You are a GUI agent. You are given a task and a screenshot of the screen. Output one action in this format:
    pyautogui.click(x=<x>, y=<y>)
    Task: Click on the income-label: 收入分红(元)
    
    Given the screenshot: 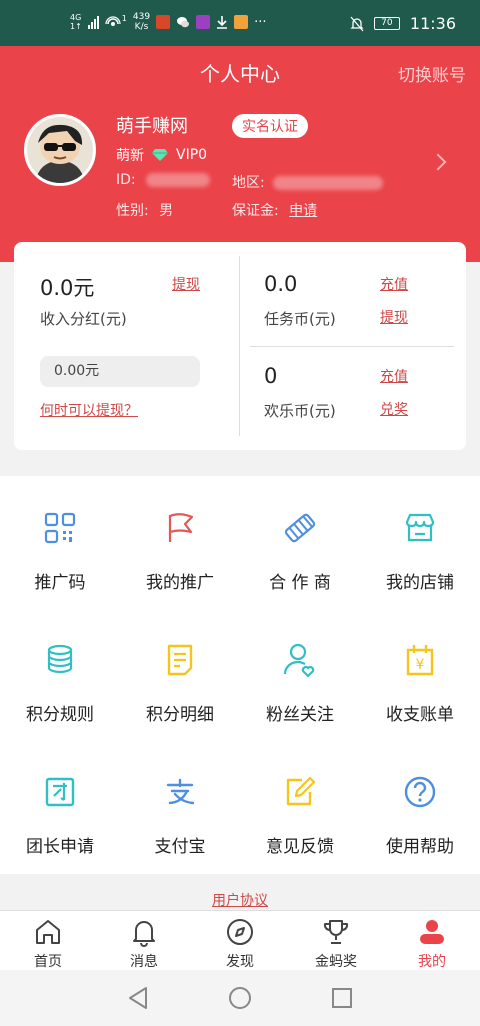 What is the action you would take?
    pyautogui.click(x=83, y=319)
    